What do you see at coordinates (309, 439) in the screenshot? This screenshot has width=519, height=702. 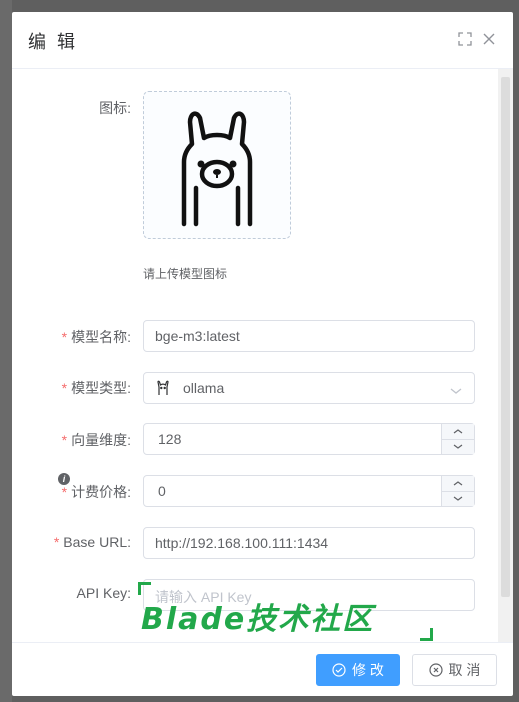 I see `vector-dim-input: 128` at bounding box center [309, 439].